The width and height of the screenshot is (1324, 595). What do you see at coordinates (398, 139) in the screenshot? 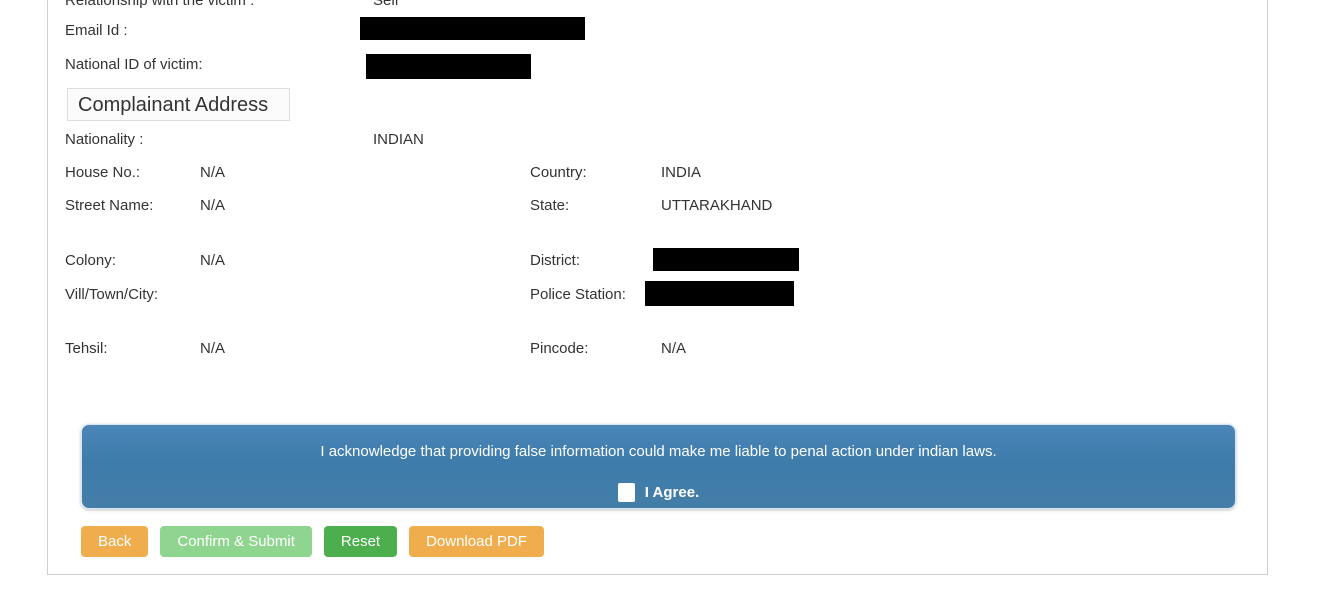
I see `nationality-value: INDIAN` at bounding box center [398, 139].